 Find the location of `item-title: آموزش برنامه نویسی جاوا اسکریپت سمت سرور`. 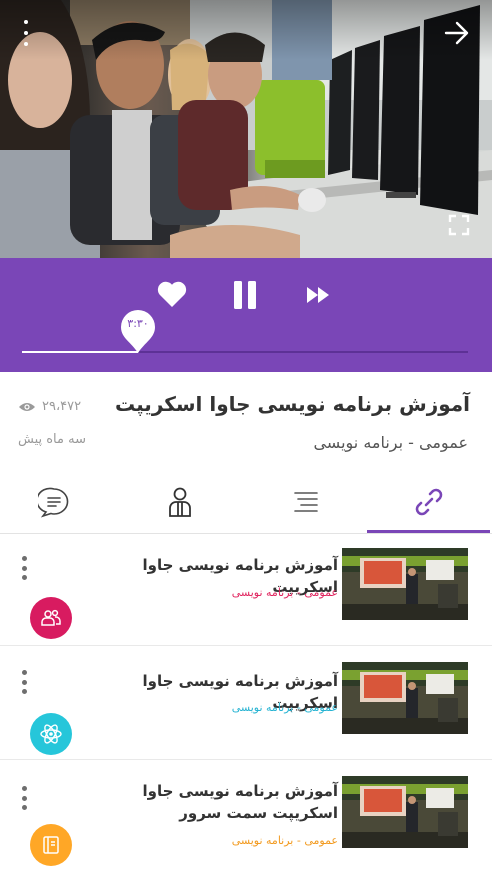

item-title: آموزش برنامه نویسی جاوا اسکریپت سمت سرور is located at coordinates (240, 802).